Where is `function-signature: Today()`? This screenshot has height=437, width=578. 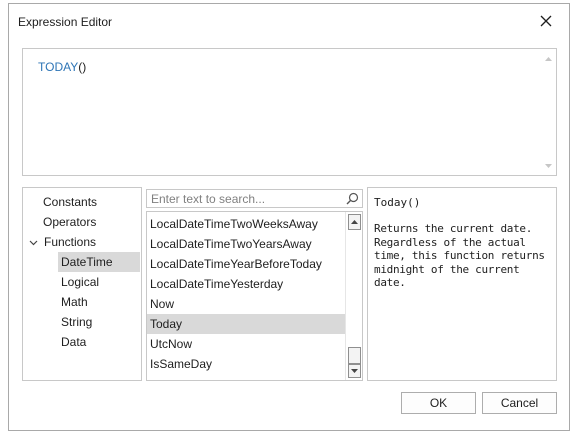
function-signature: Today() is located at coordinates (397, 202).